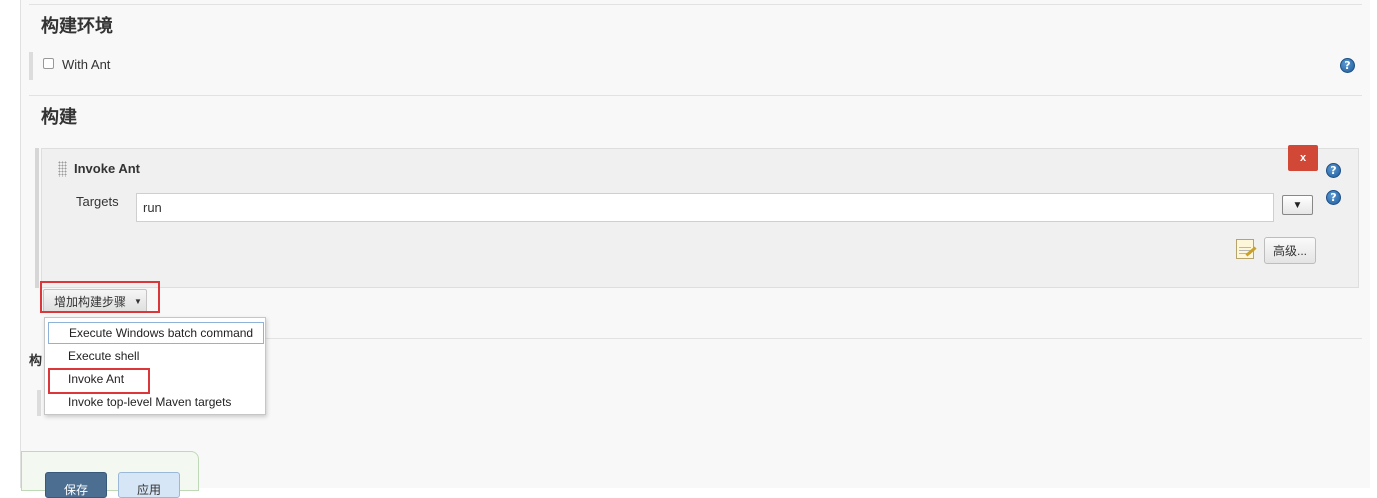 This screenshot has height=498, width=1377. What do you see at coordinates (86, 64) in the screenshot?
I see `with-ant-label: With Ant` at bounding box center [86, 64].